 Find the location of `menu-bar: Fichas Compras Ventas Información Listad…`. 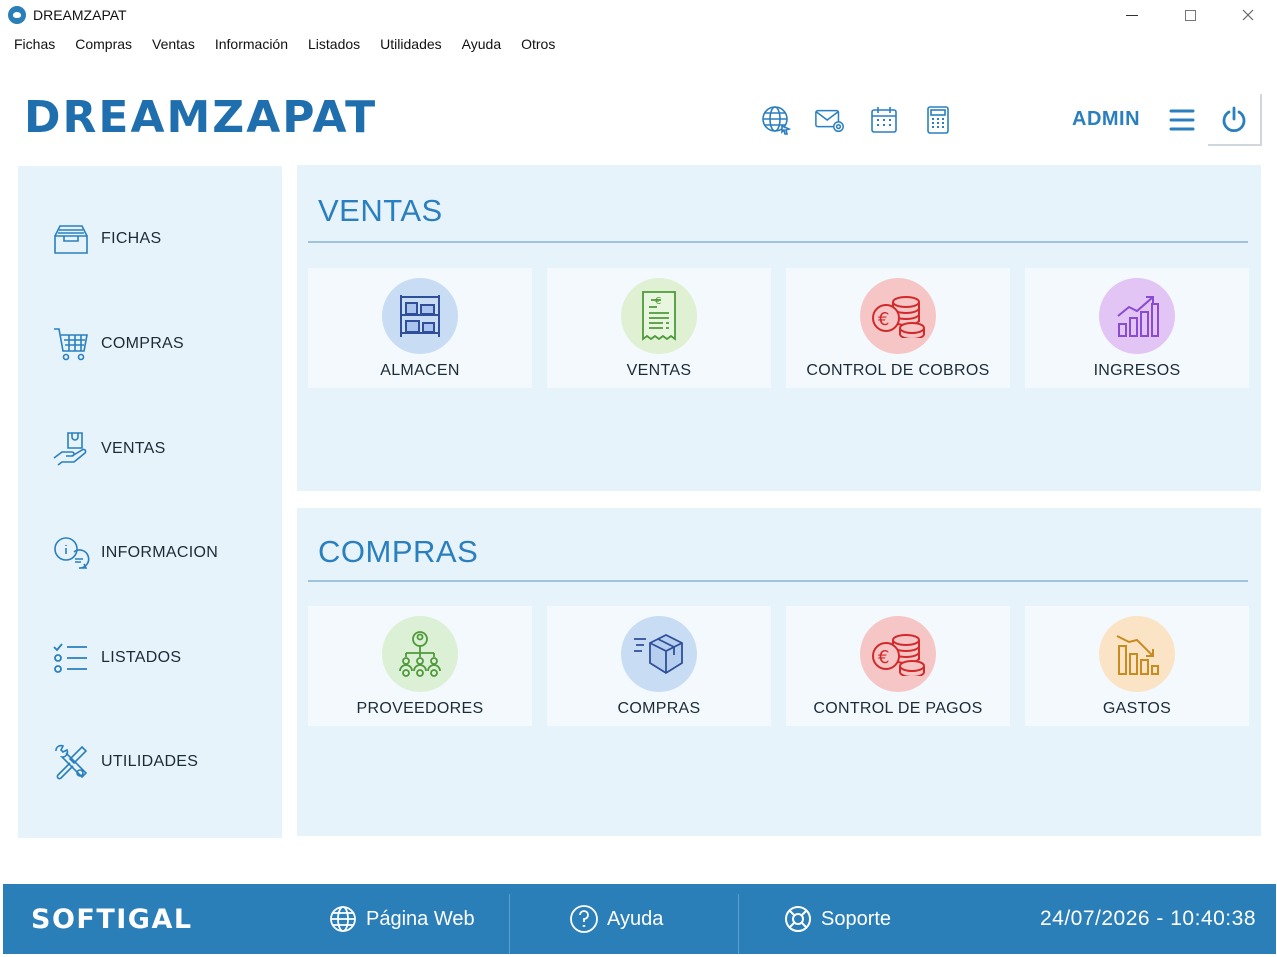

menu-bar: Fichas Compras Ventas Información Listad… is located at coordinates (284, 44).